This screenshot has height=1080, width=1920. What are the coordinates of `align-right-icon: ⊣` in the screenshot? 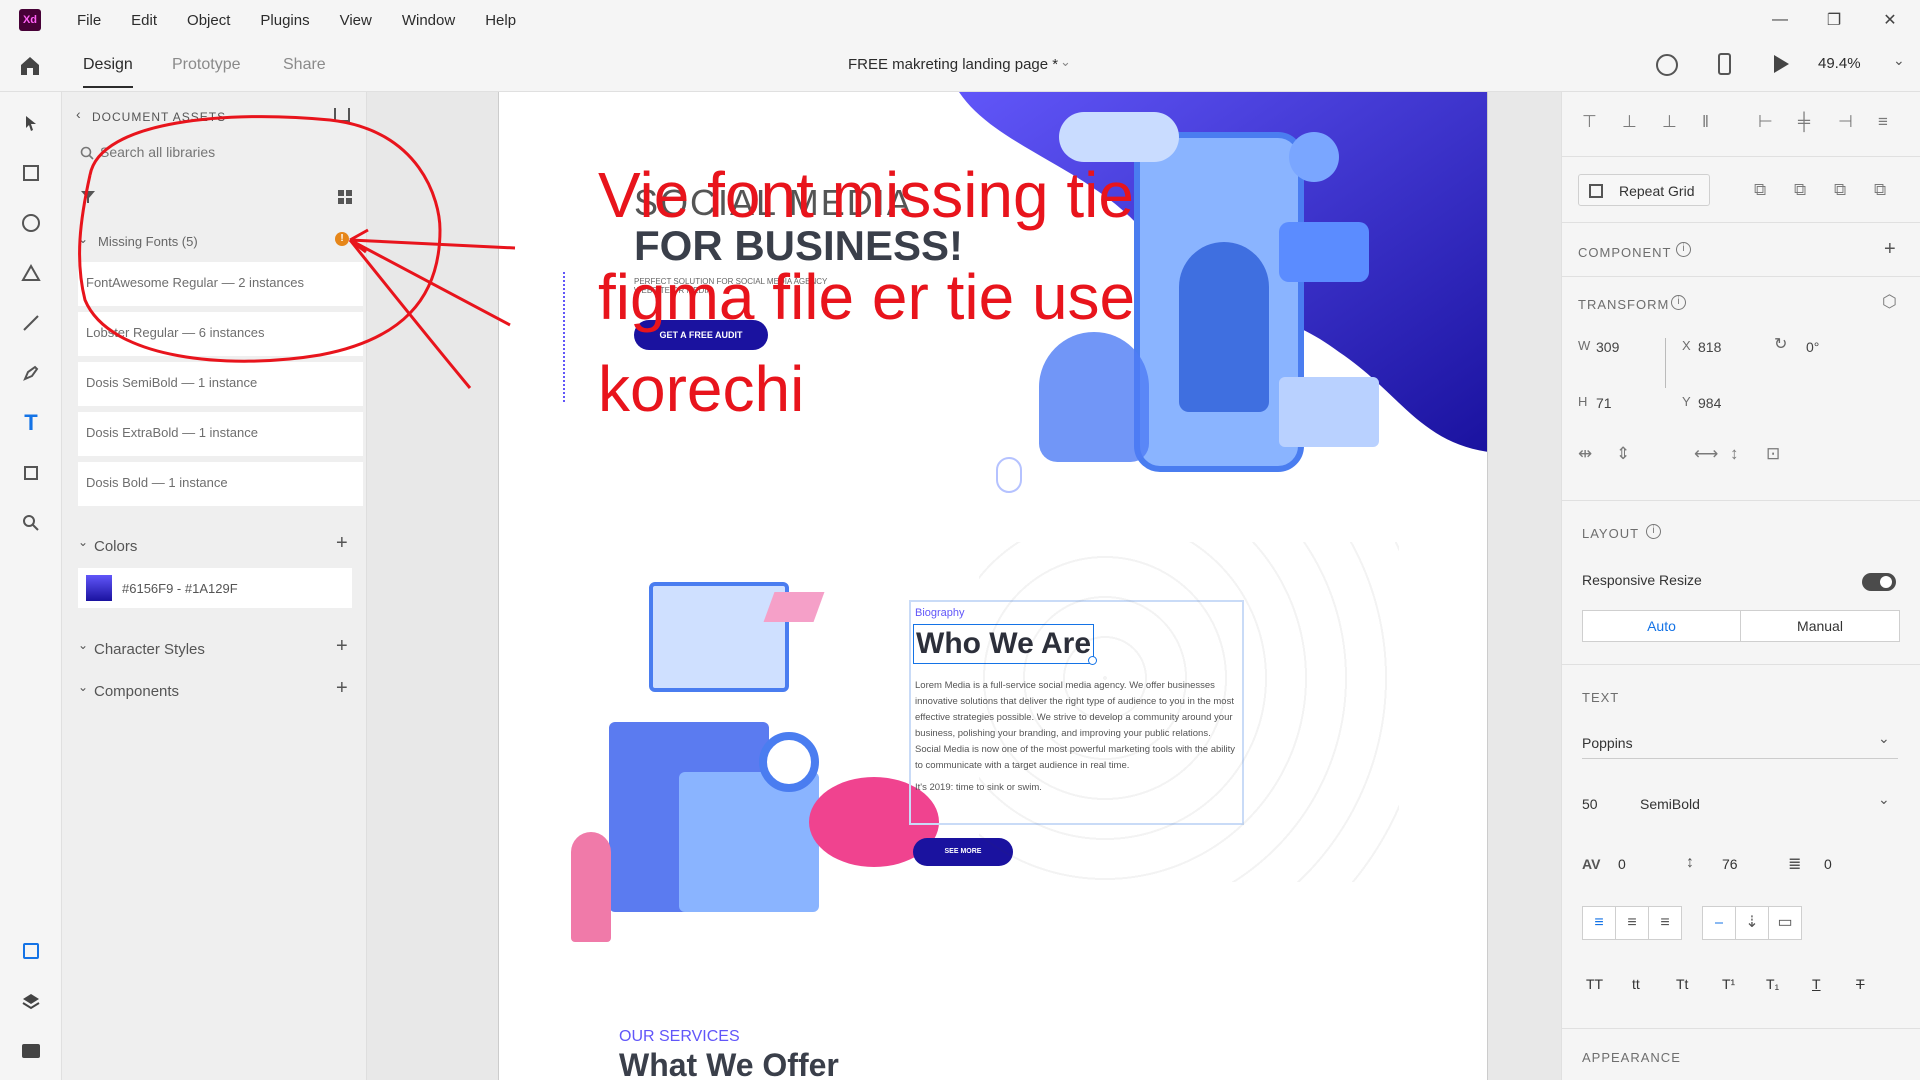 It's located at (1845, 122).